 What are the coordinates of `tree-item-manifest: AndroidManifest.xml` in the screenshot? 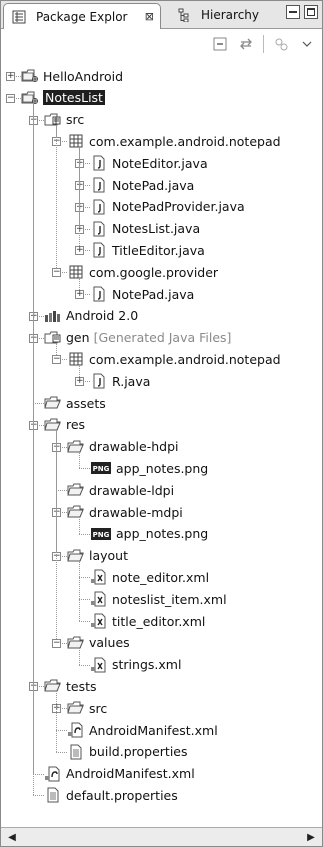 It's located at (119, 774).